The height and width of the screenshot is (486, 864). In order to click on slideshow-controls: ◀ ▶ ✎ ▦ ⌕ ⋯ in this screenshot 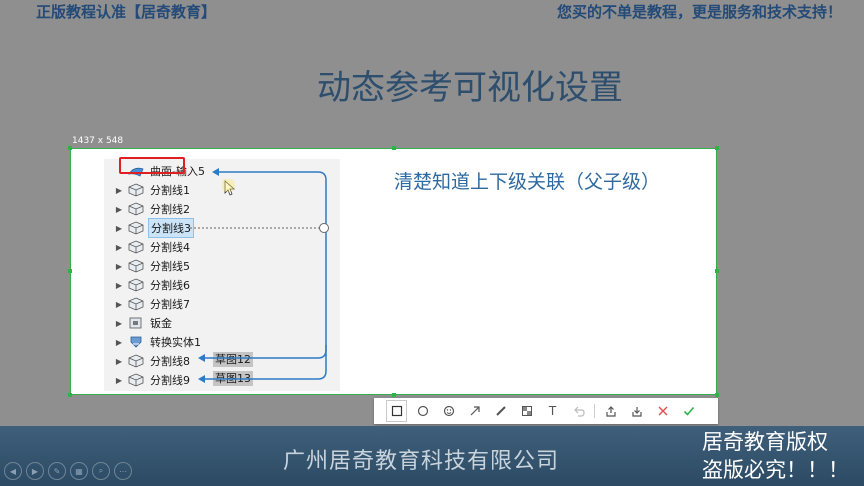, I will do `click(68, 471)`.